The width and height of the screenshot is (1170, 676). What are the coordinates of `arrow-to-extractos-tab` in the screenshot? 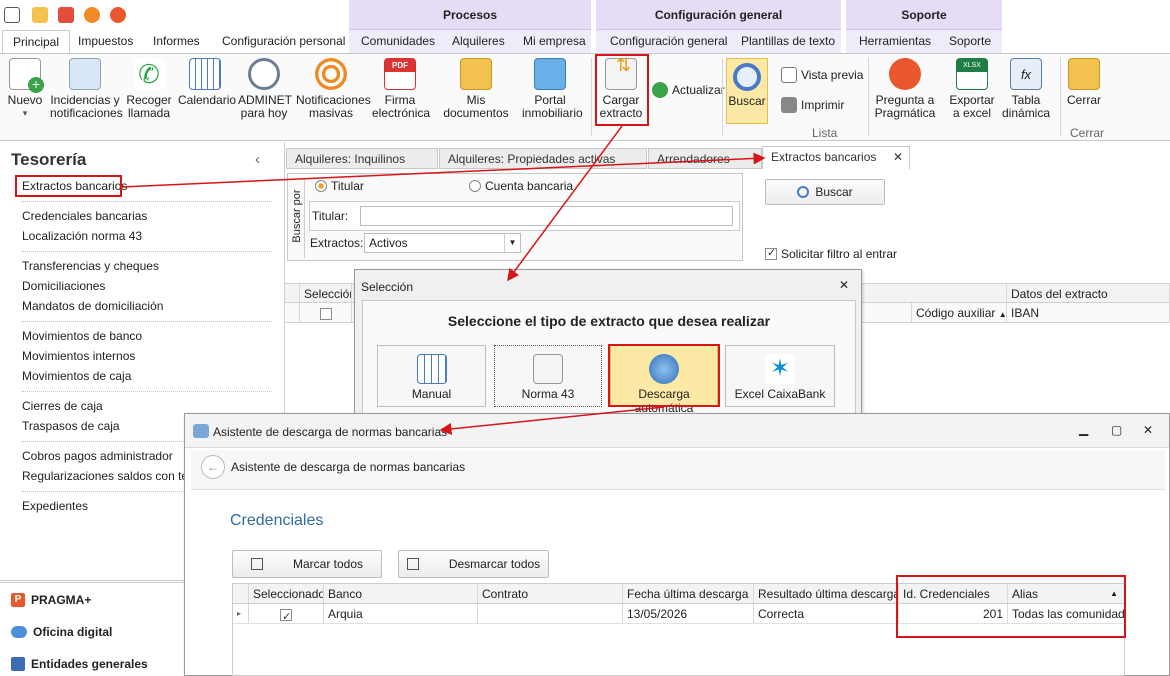 It's located at (443, 170).